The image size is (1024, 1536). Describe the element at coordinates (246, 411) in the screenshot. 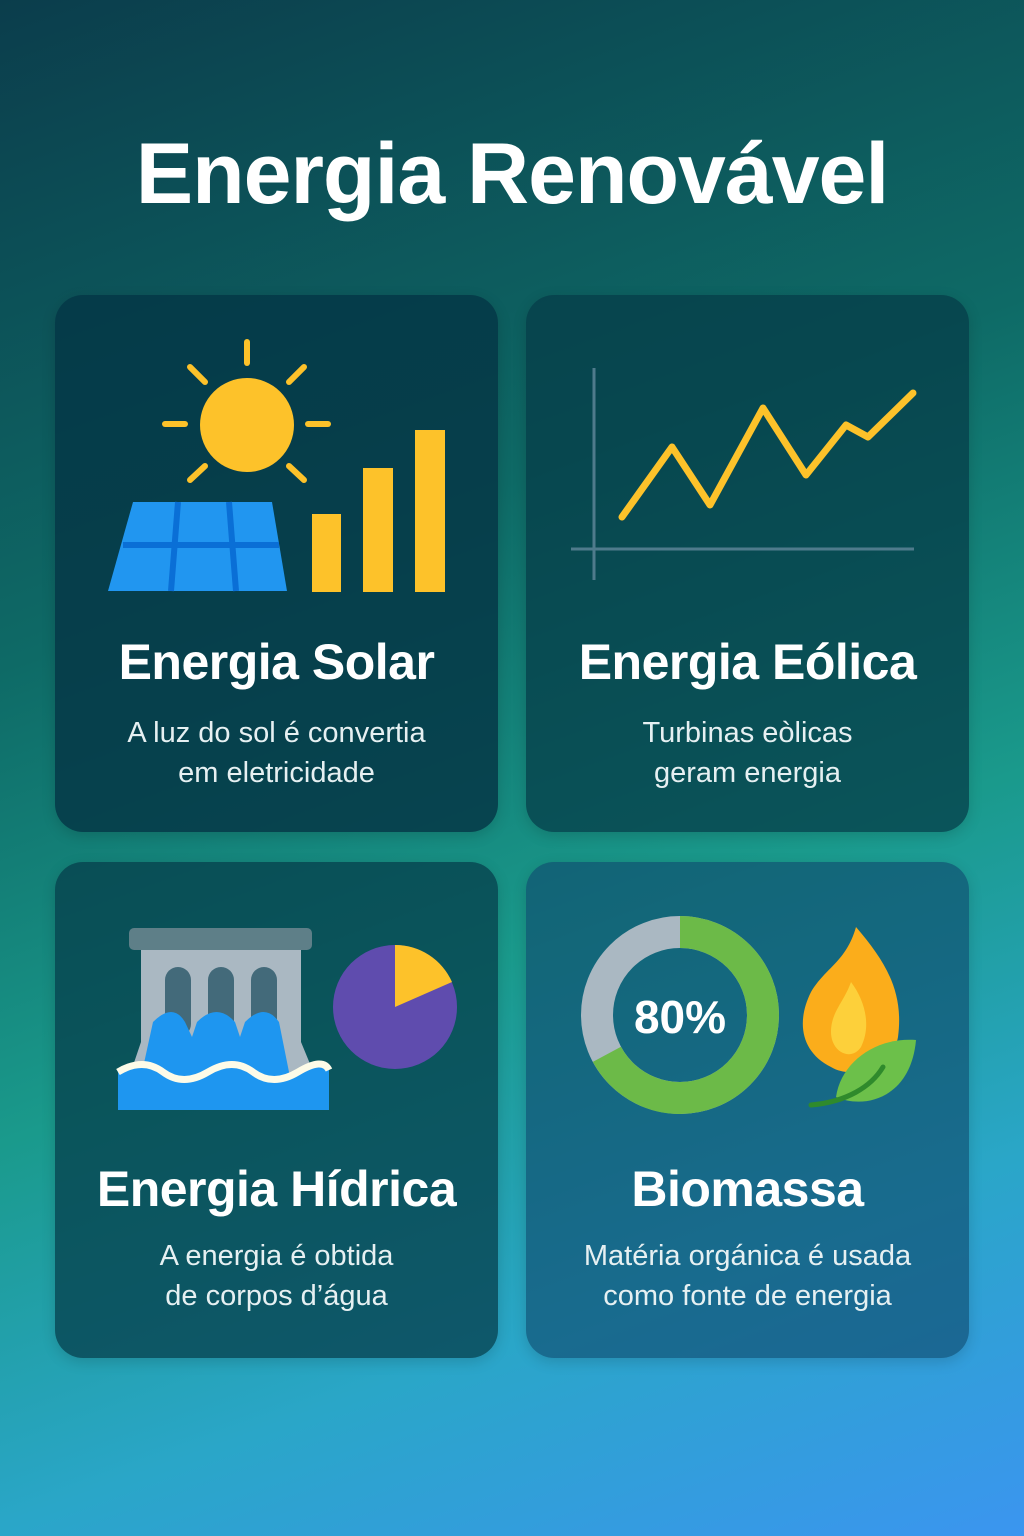

I see `sun-icon` at that location.